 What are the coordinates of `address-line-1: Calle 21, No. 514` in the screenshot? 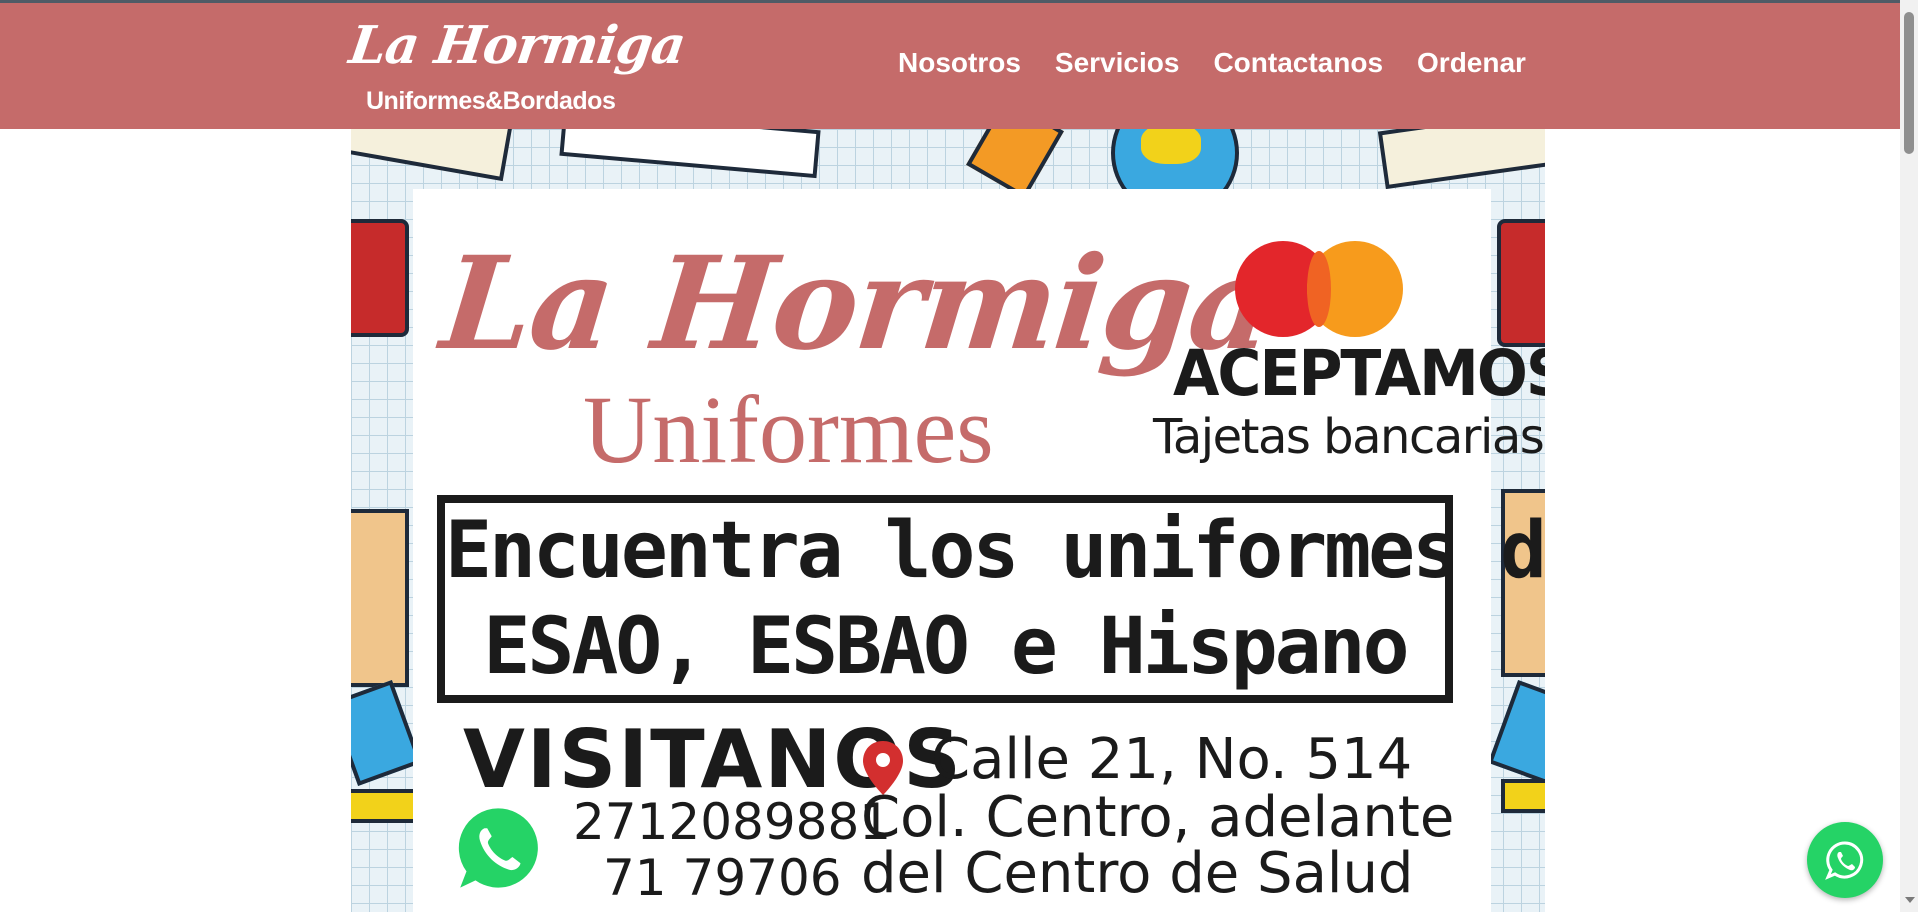 It's located at (1172, 759).